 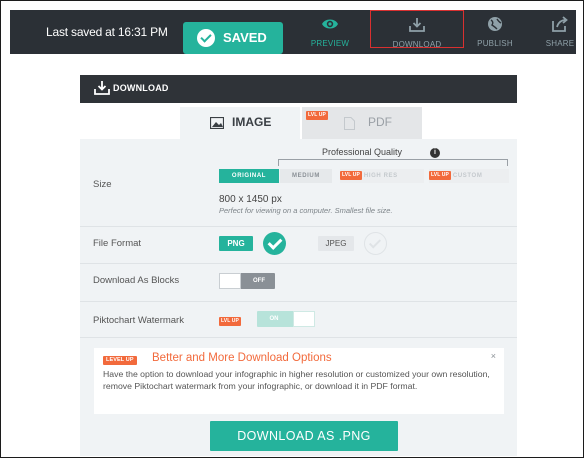 What do you see at coordinates (495, 32) in the screenshot?
I see `publish-button: PUBLISH` at bounding box center [495, 32].